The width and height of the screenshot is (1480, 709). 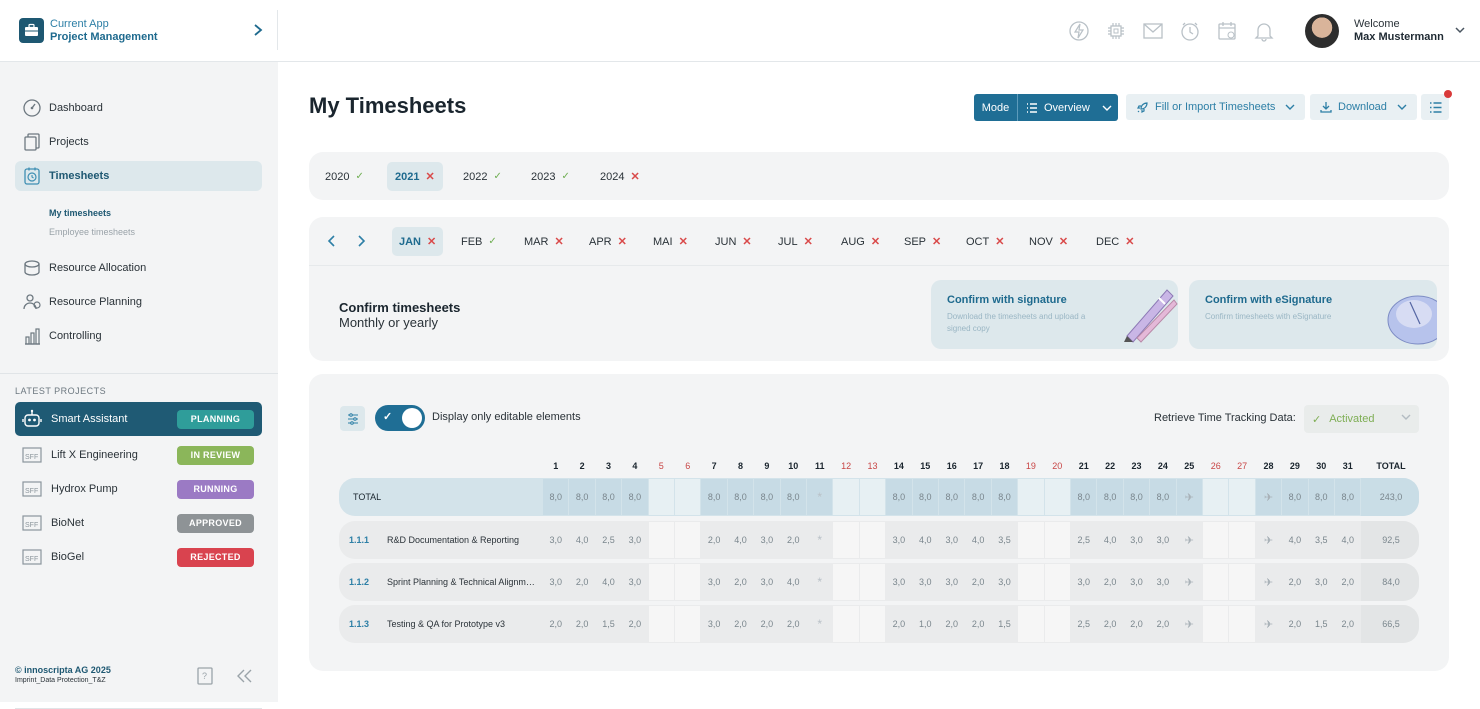 I want to click on imprint-links: Imprint_Data Protection_T&Z, so click(x=60, y=680).